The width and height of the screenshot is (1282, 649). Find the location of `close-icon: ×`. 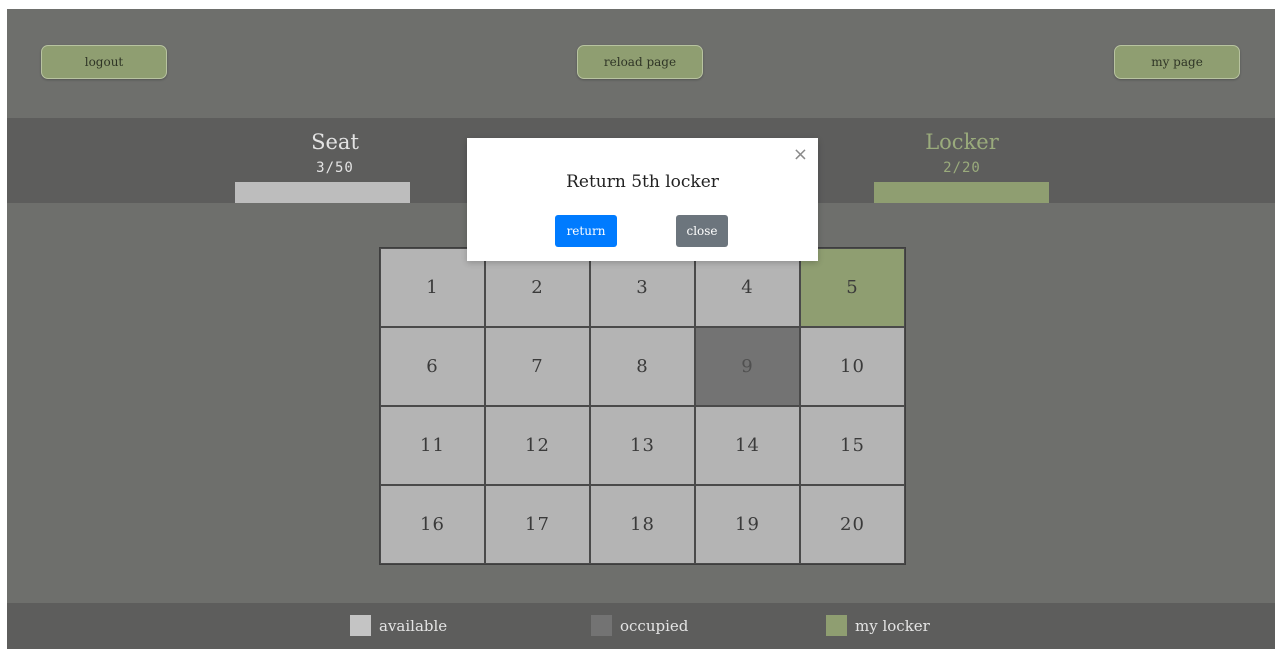

close-icon: × is located at coordinates (800, 154).